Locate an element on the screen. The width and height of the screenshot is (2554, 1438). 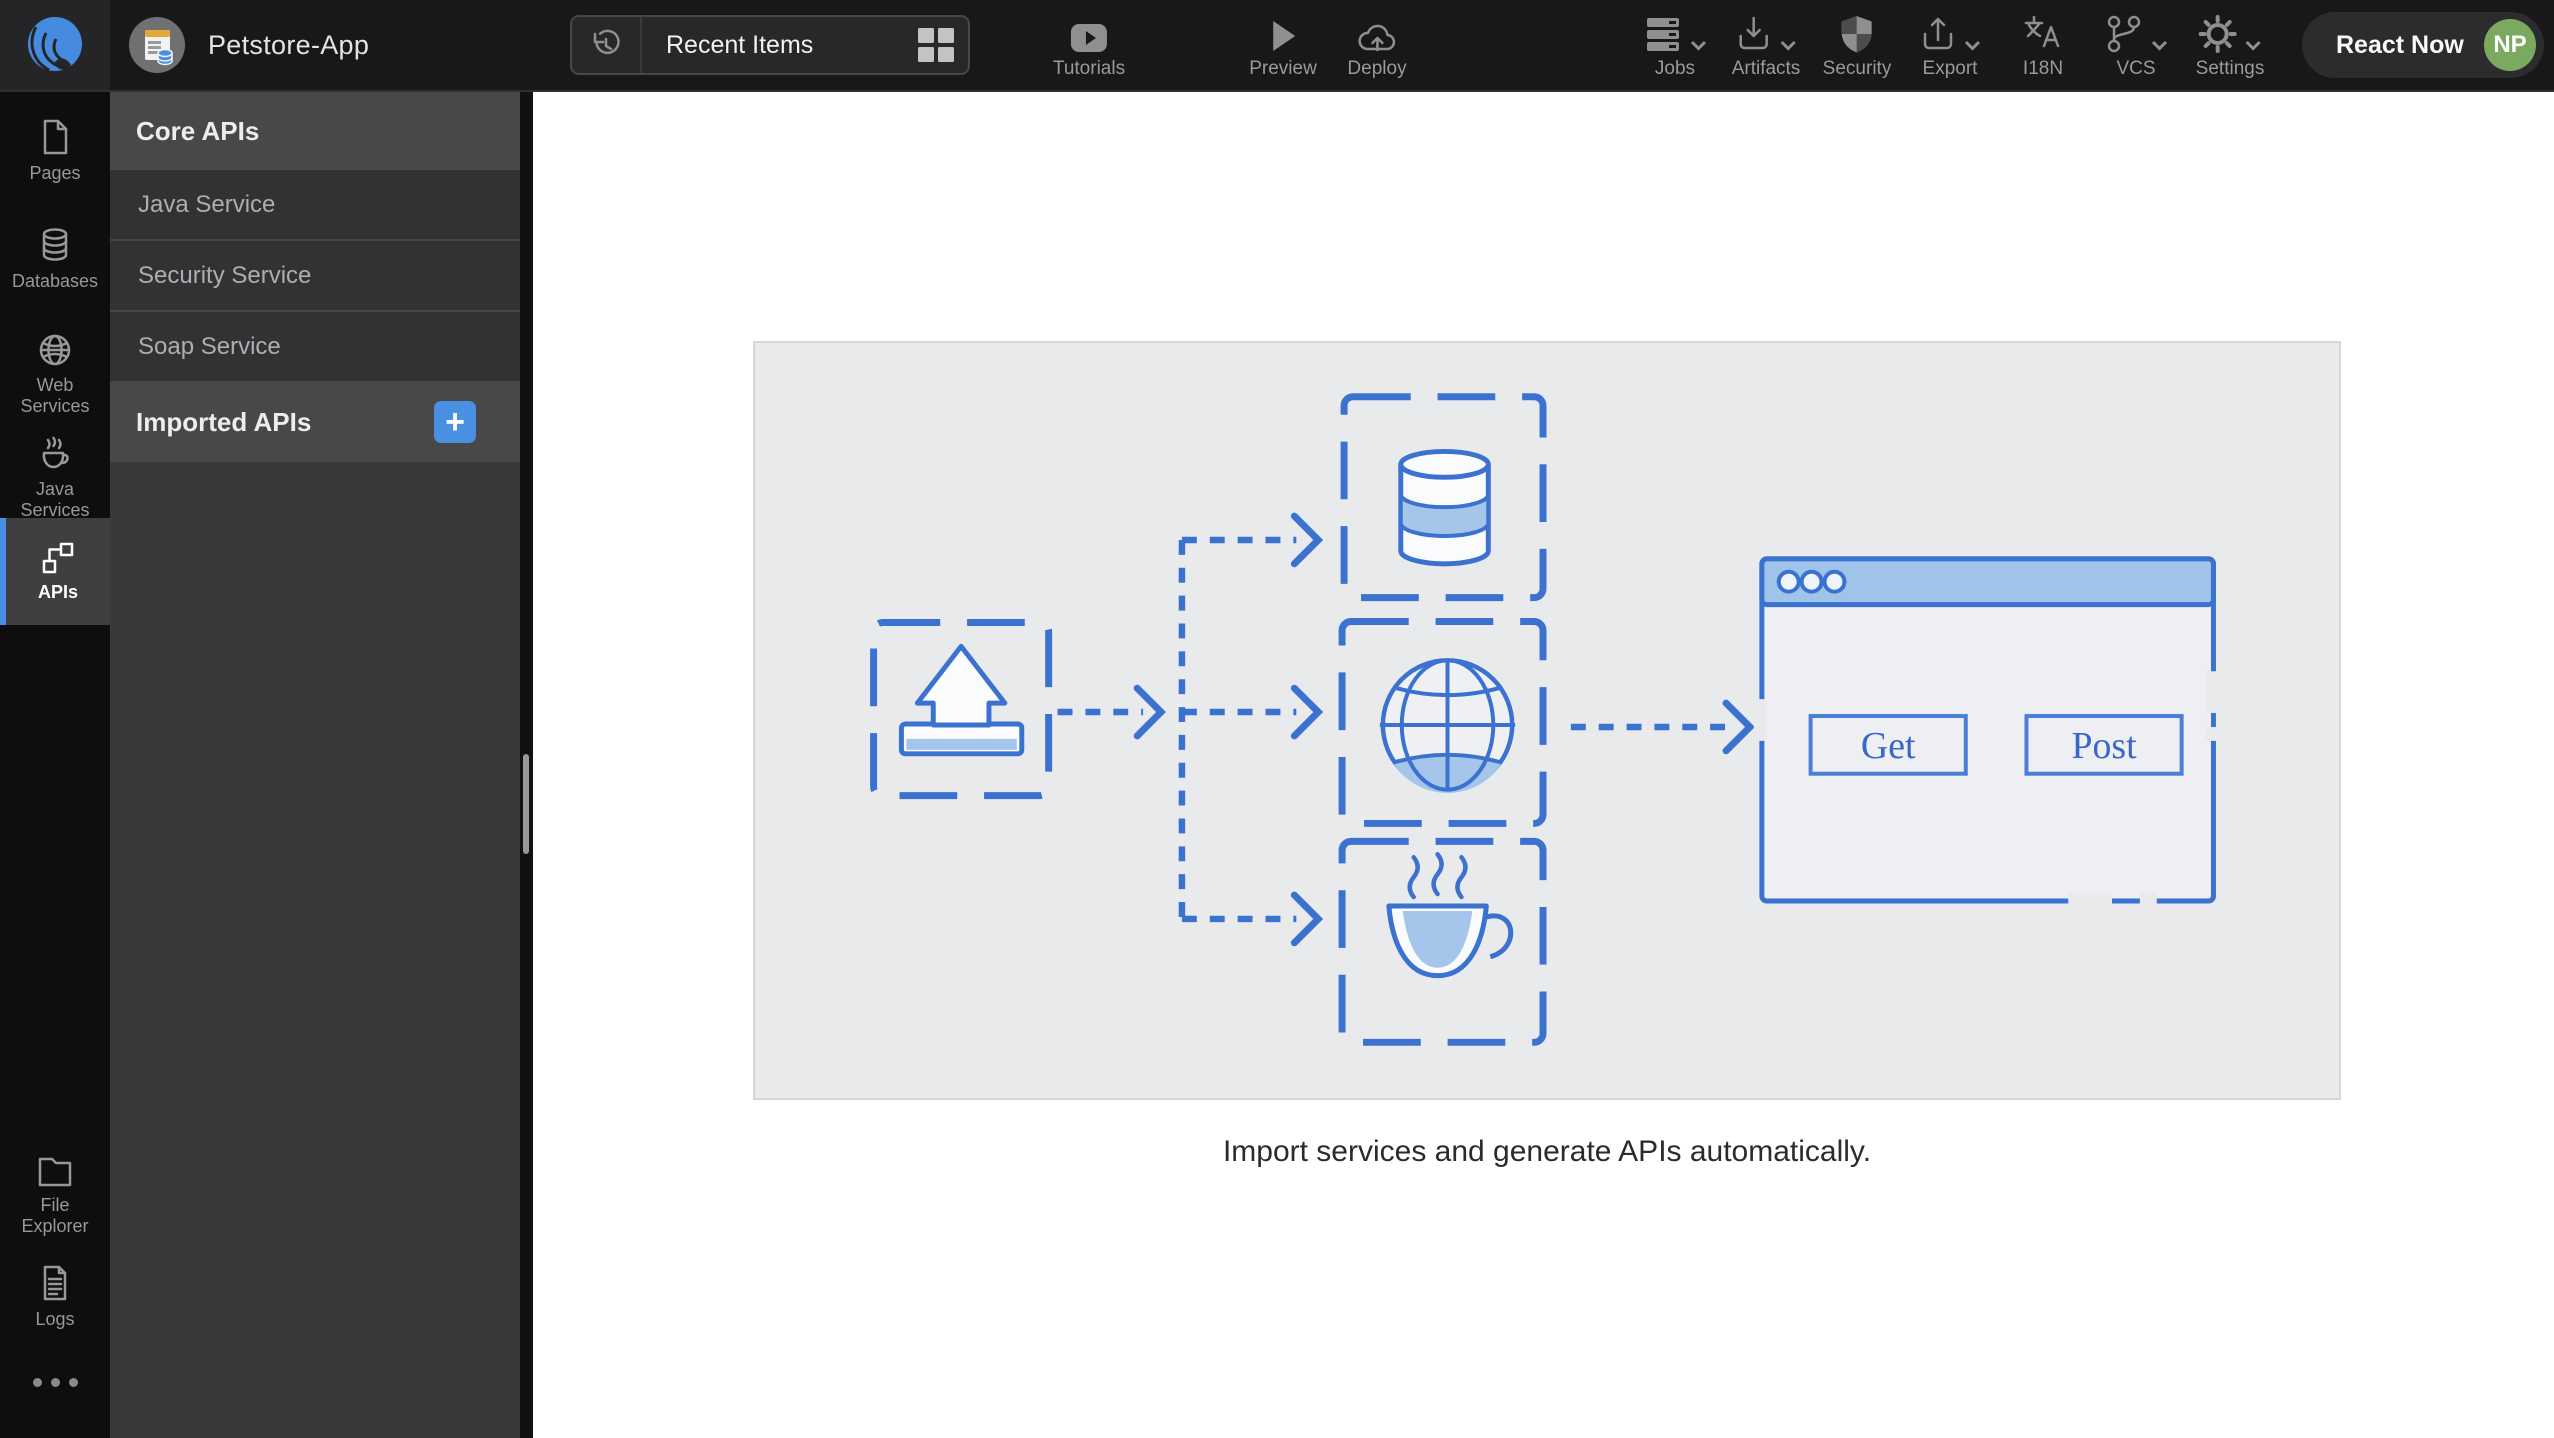
sidebar-item-pages: Pages is located at coordinates (55, 151).